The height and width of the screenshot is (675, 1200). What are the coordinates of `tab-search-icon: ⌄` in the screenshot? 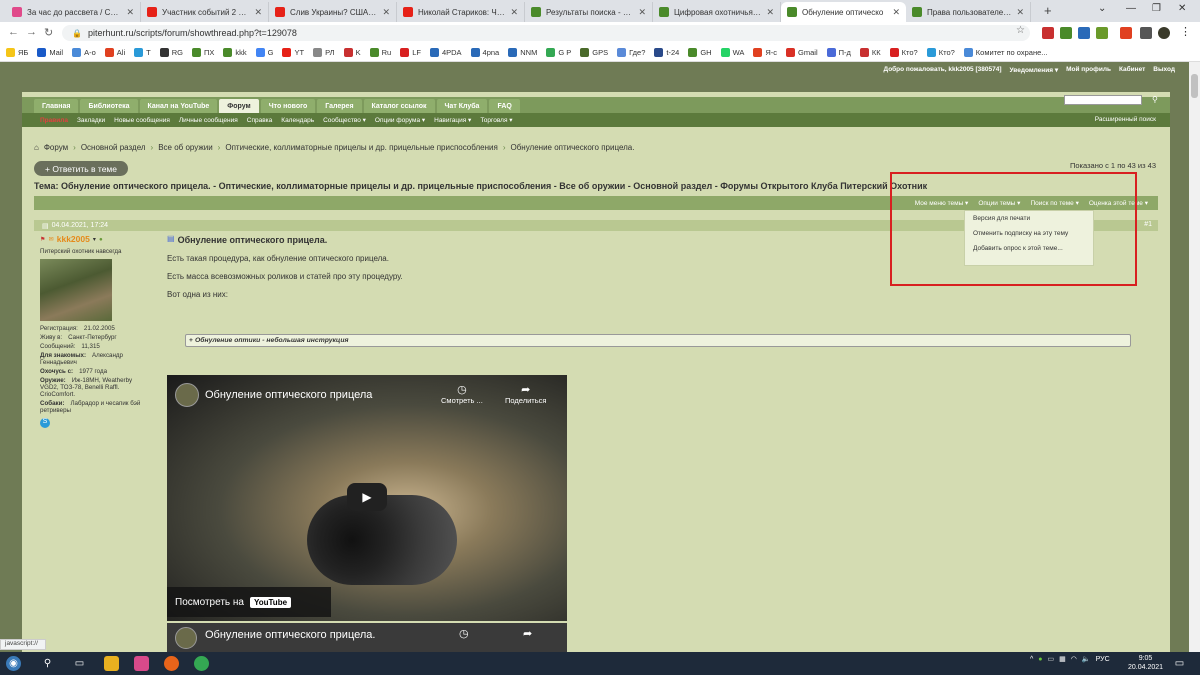 It's located at (1102, 8).